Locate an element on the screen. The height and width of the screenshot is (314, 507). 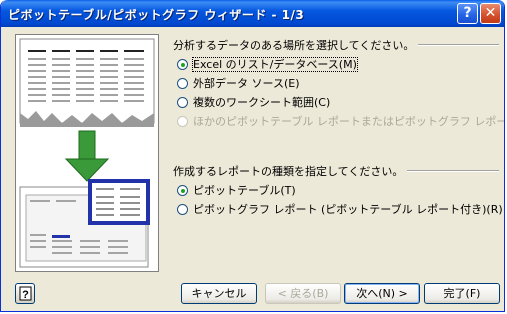
radio-disabled-icon is located at coordinates (182, 121).